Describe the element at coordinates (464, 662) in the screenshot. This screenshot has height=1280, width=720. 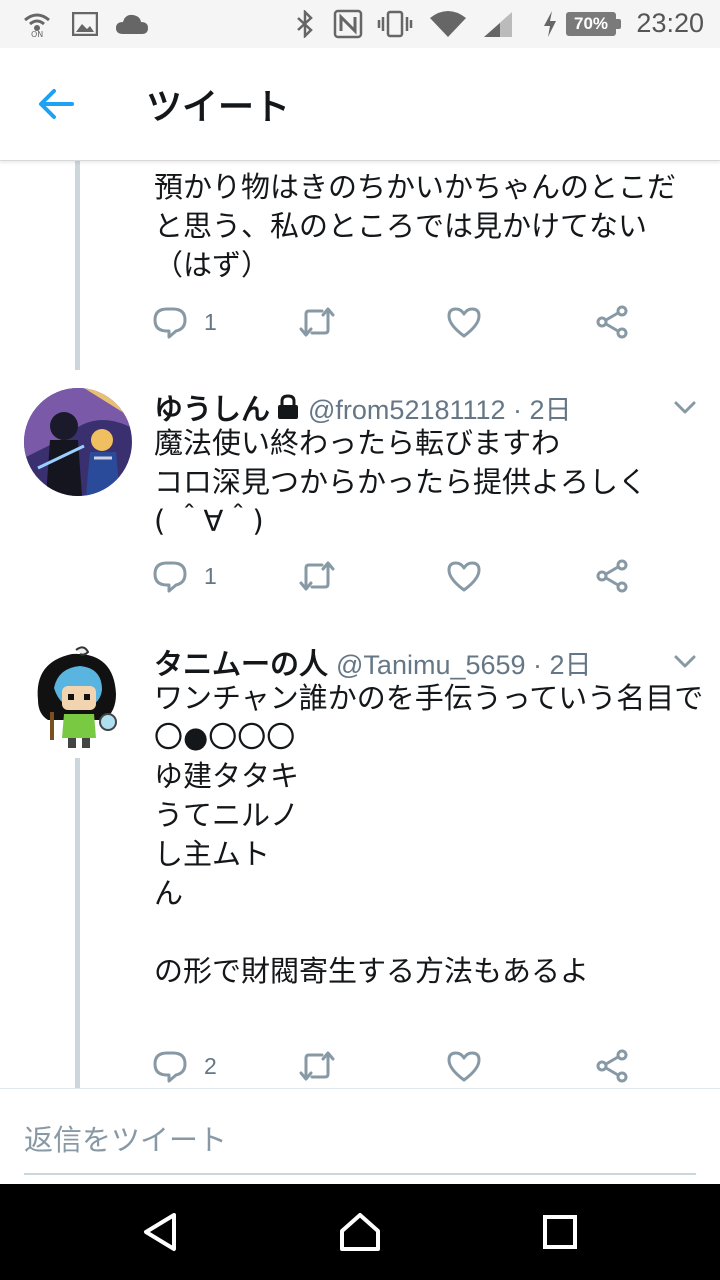
I see `handle: @Tanimu_5659 · 2日` at that location.